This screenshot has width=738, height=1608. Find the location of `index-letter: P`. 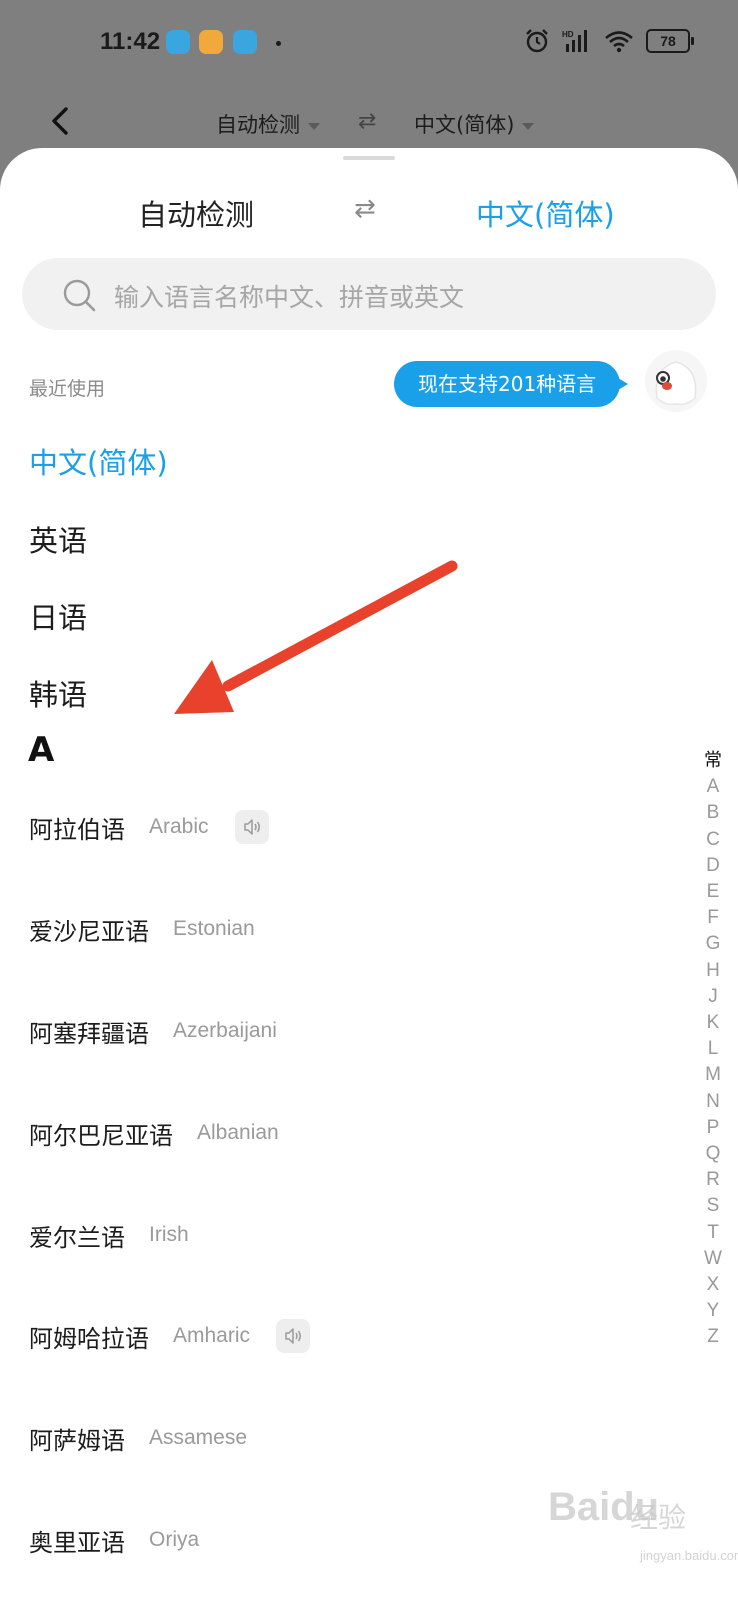

index-letter: P is located at coordinates (713, 1128).